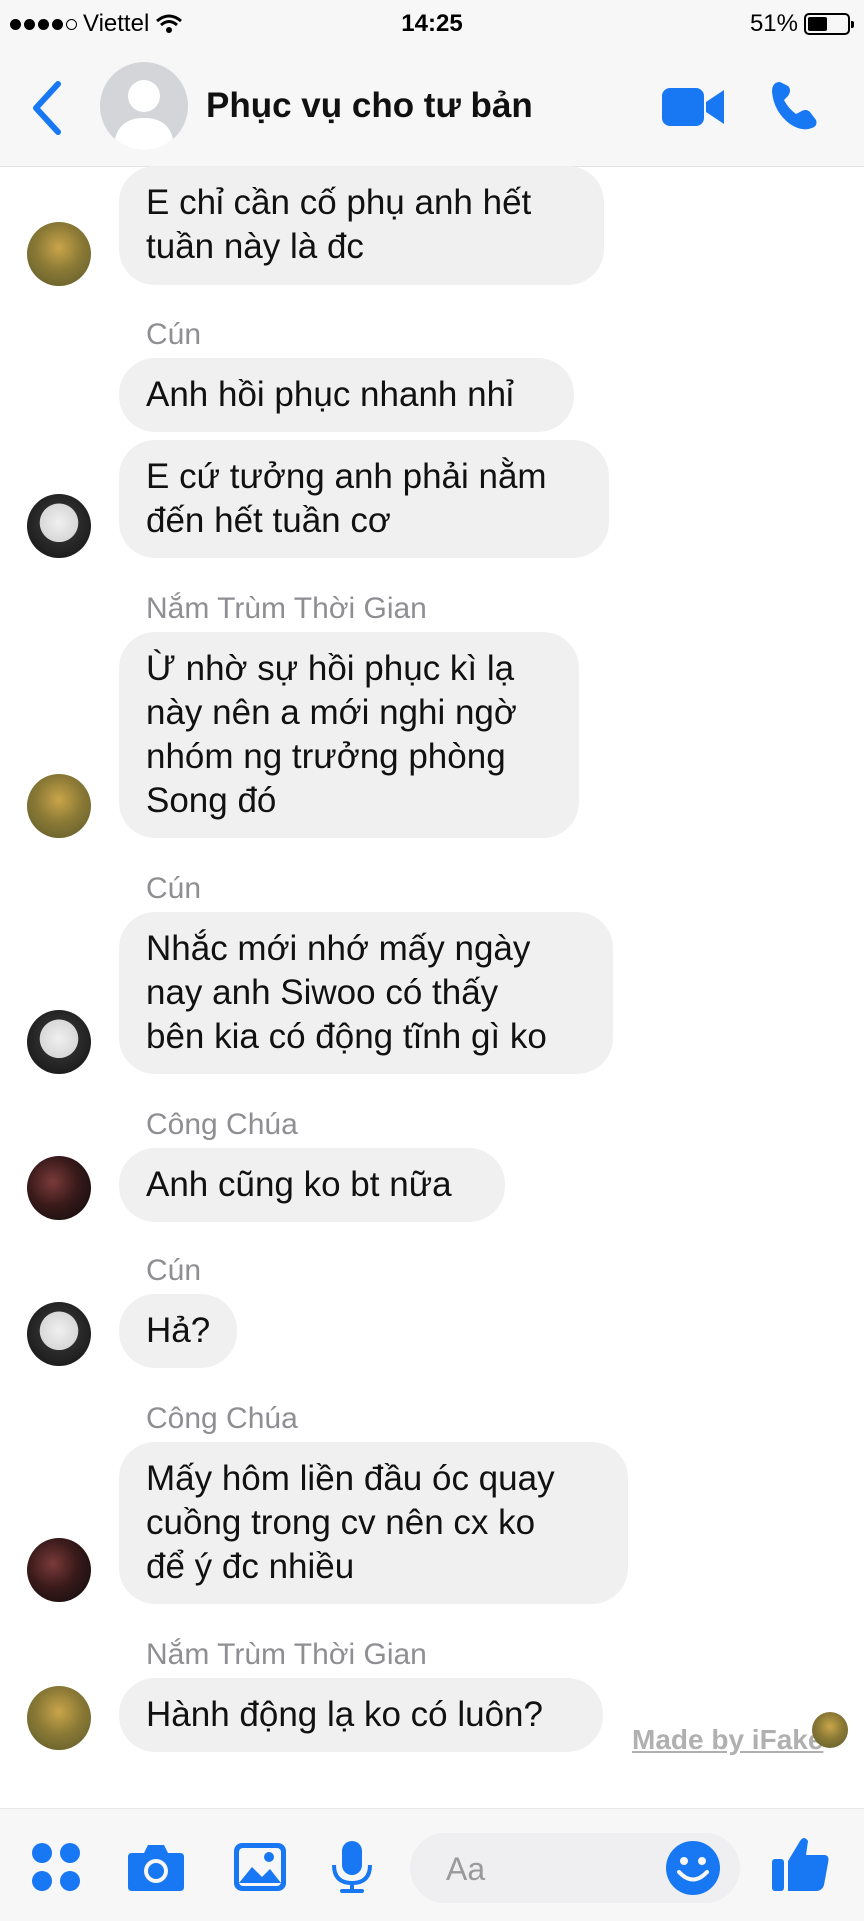 The image size is (864, 1921). What do you see at coordinates (361, 225) in the screenshot?
I see `message-bubble: E chỉ cần cố phụ anh hết tuần này là đc` at bounding box center [361, 225].